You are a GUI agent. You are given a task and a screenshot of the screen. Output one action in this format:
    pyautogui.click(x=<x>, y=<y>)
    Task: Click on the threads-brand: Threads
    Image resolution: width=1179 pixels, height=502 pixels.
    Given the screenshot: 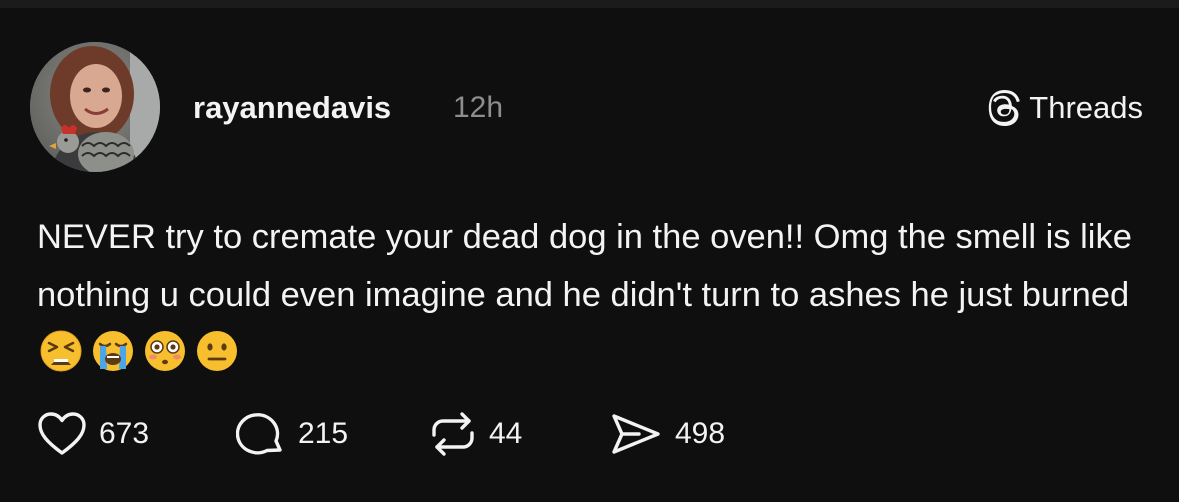 What is the action you would take?
    pyautogui.click(x=1065, y=108)
    